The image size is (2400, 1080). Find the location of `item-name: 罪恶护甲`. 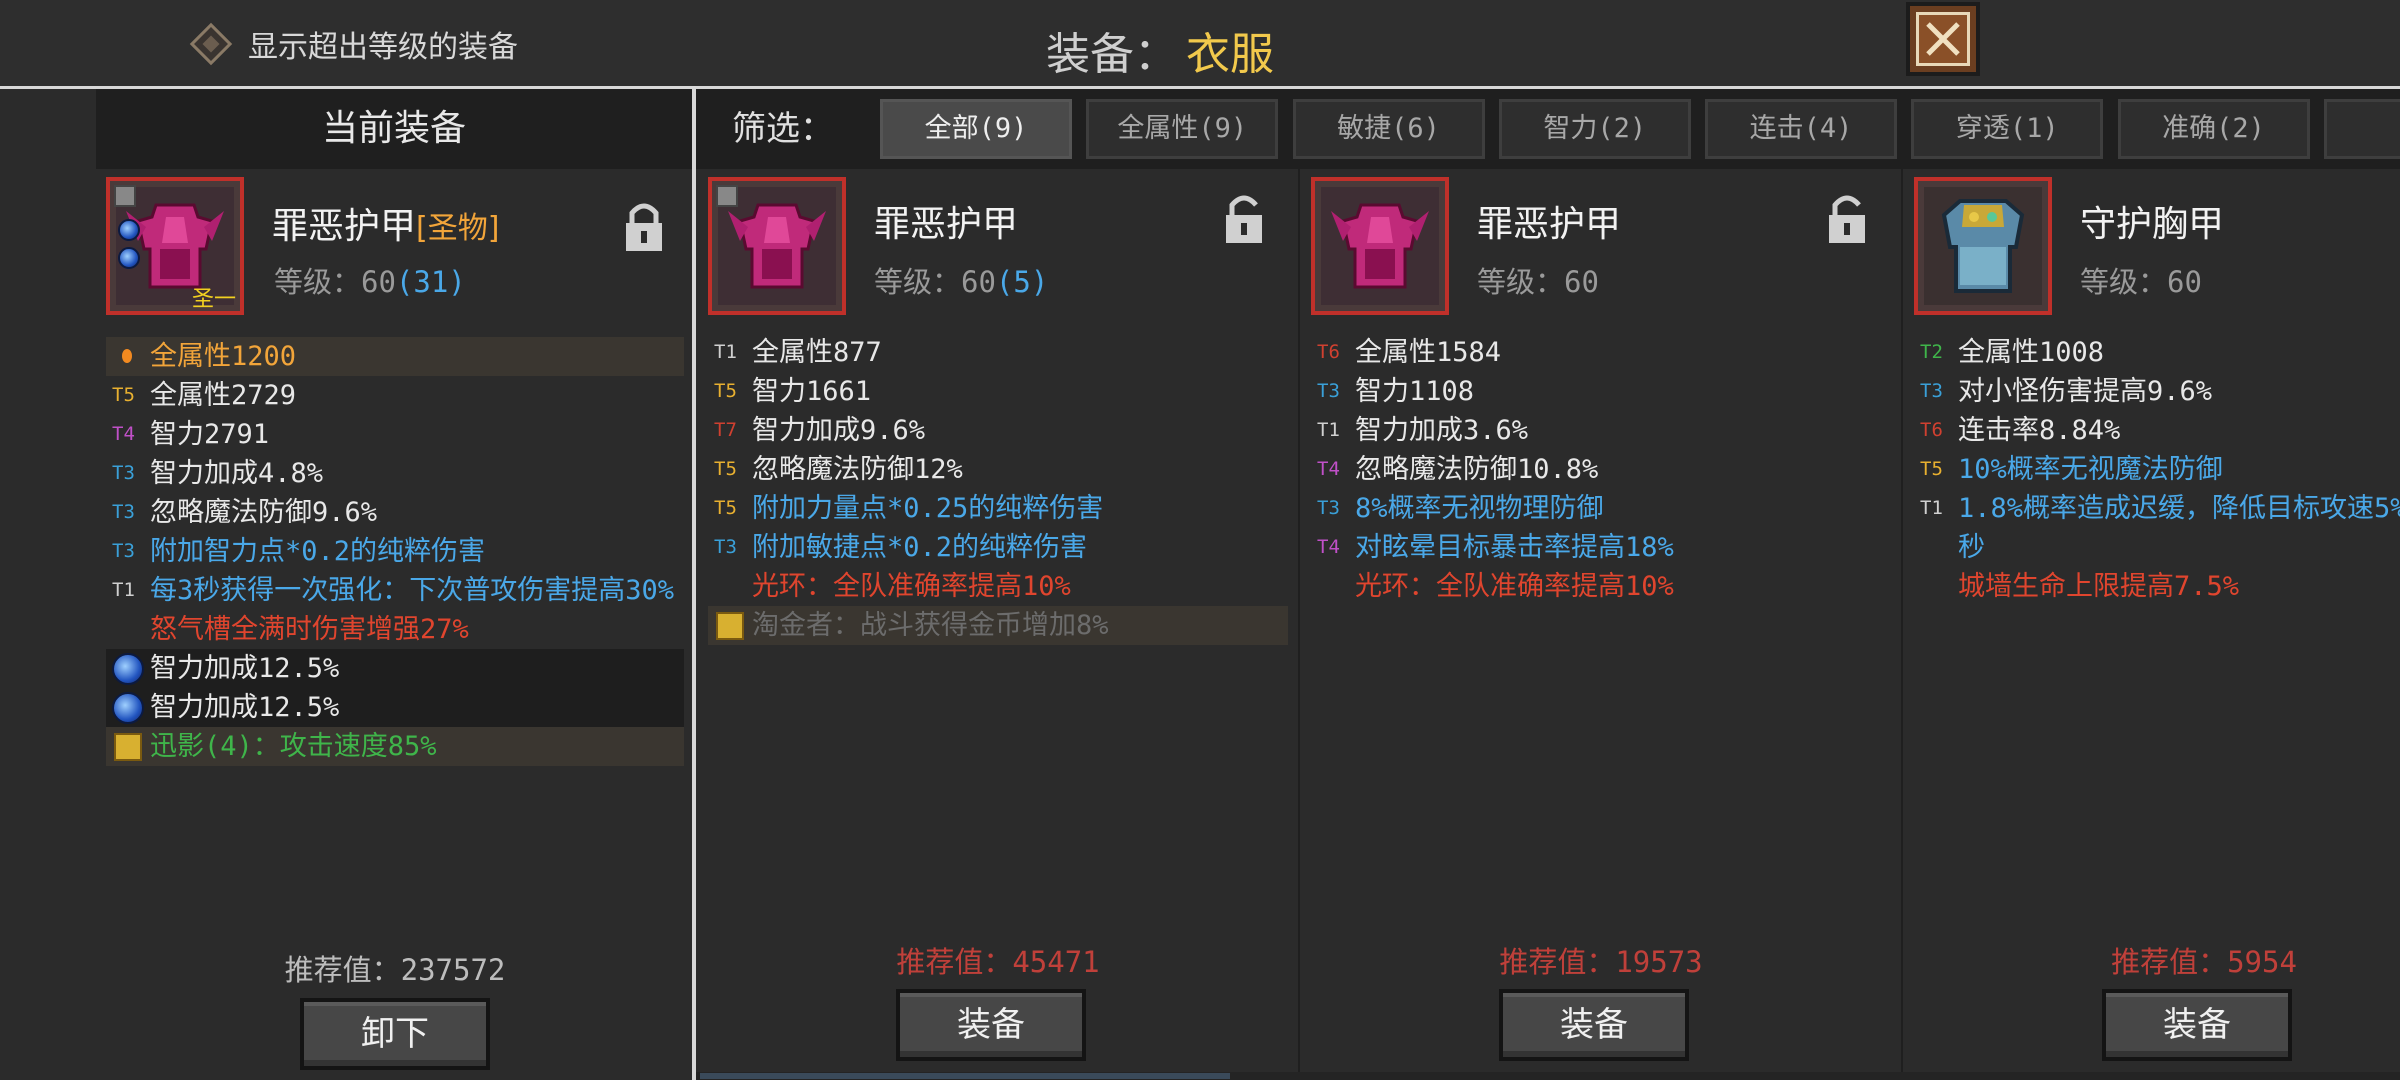

item-name: 罪恶护甲 is located at coordinates (1549, 224).